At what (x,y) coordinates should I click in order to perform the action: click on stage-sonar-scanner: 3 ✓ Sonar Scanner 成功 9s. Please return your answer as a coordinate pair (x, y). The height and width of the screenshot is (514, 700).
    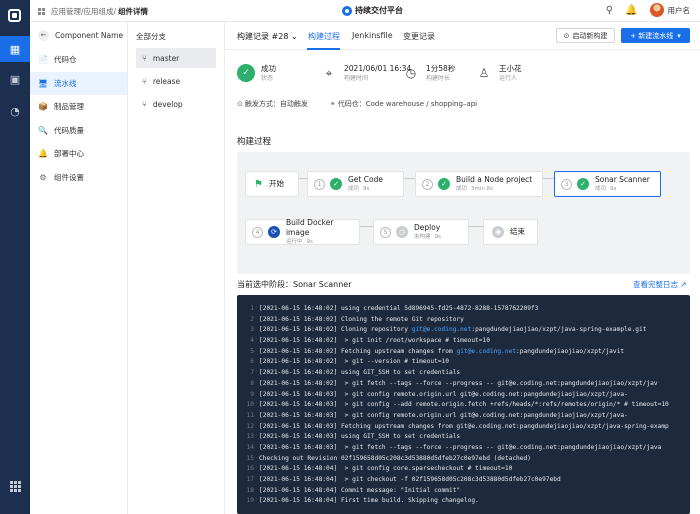
    Looking at the image, I should click on (607, 184).